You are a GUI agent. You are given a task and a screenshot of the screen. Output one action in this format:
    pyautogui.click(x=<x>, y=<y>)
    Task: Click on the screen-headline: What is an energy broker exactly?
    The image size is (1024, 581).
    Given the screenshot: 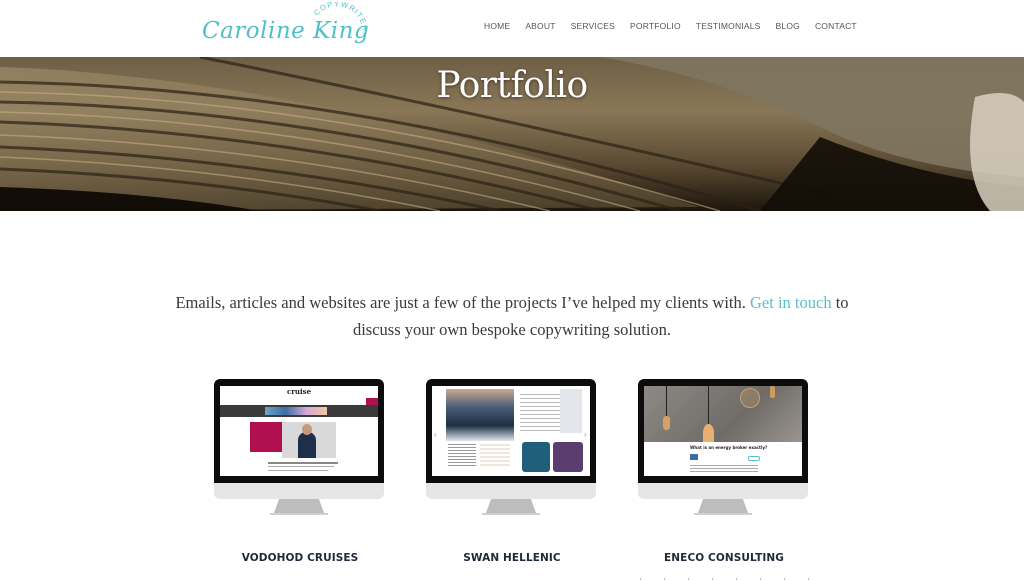 What is the action you would take?
    pyautogui.click(x=729, y=447)
    